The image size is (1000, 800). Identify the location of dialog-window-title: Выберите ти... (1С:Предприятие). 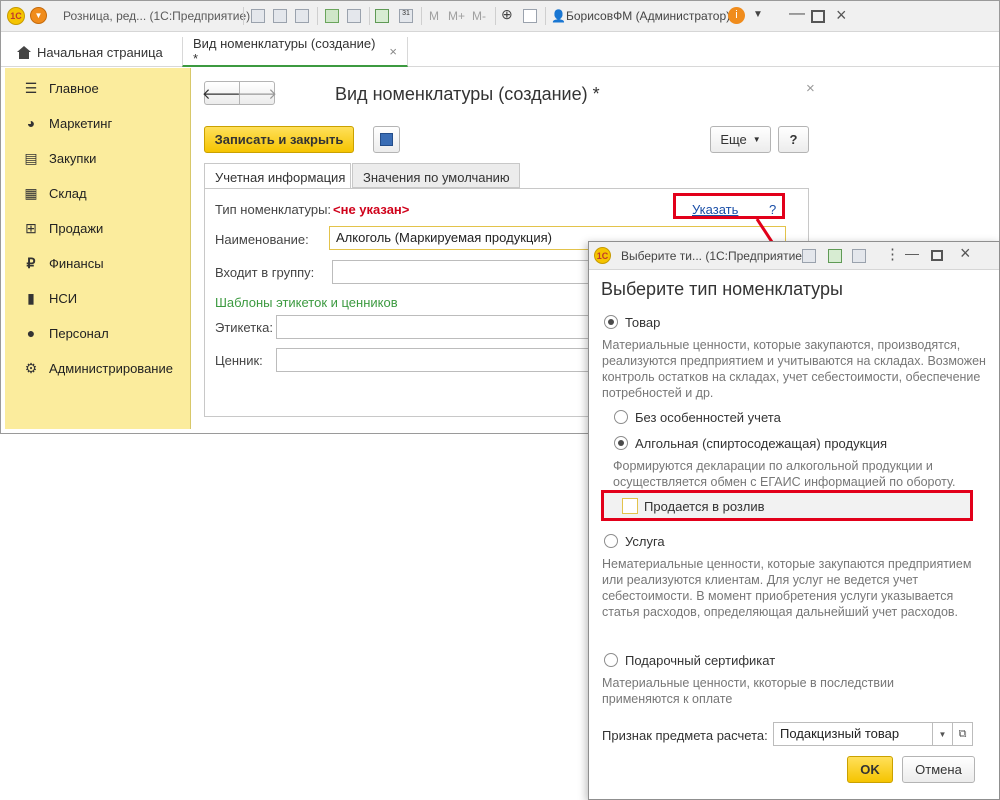
(713, 256).